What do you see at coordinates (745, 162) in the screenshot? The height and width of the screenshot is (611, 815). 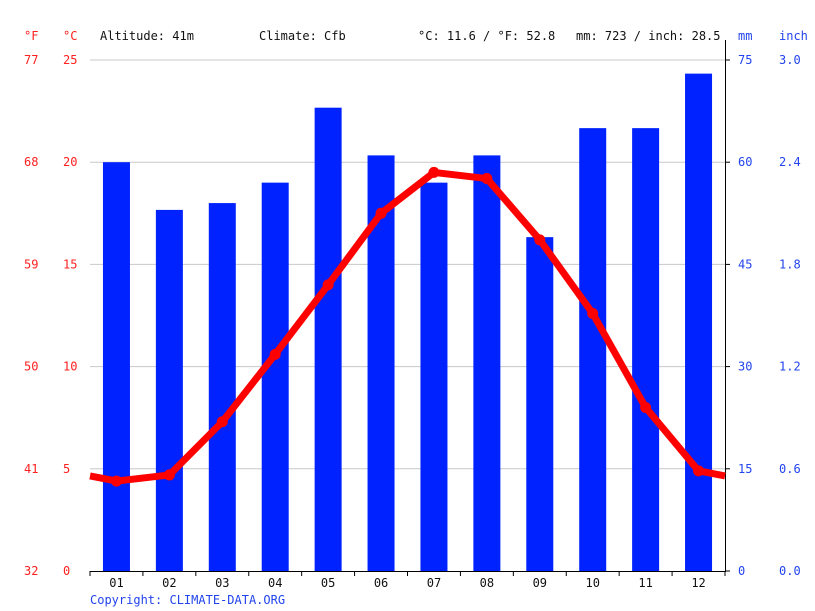 I see `mm-tick-label: 60` at bounding box center [745, 162].